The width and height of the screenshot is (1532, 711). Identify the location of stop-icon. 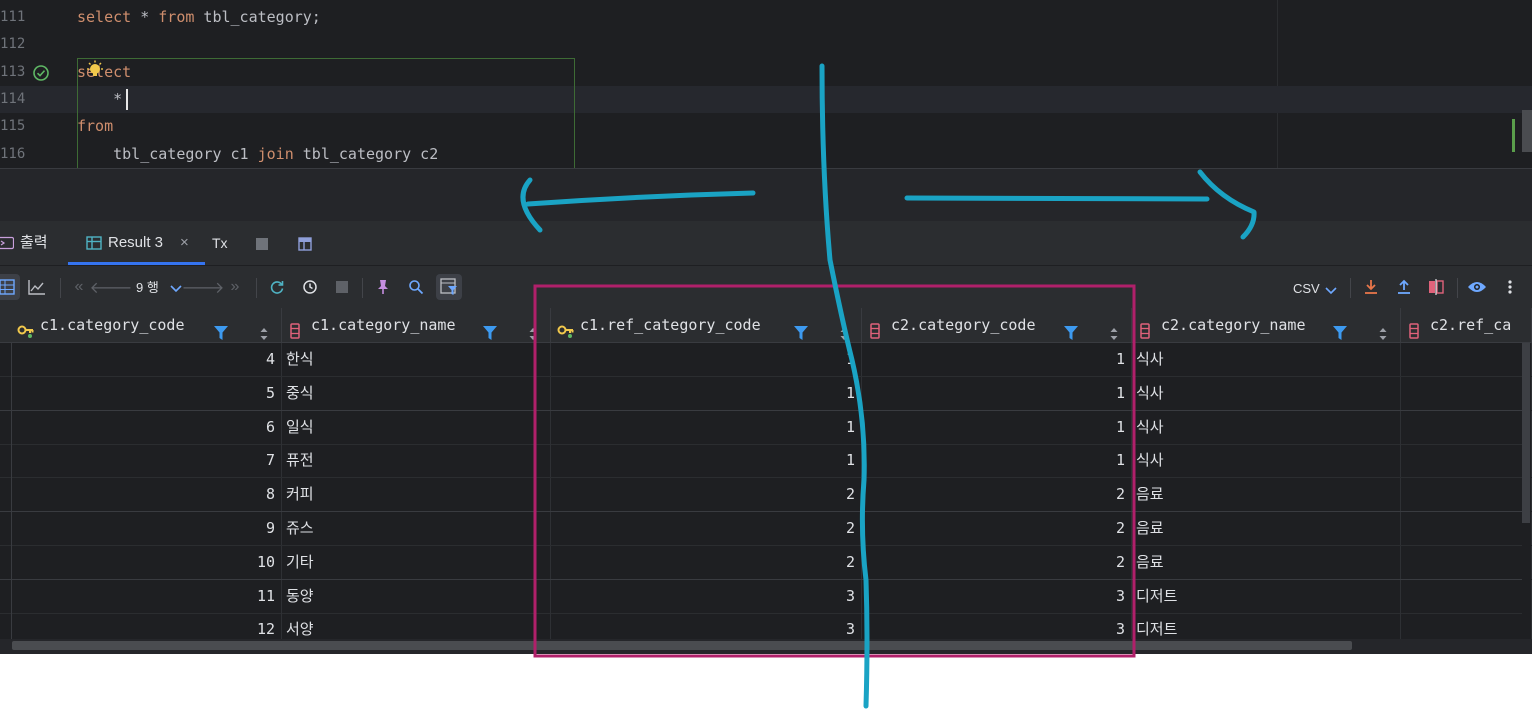
(262, 244).